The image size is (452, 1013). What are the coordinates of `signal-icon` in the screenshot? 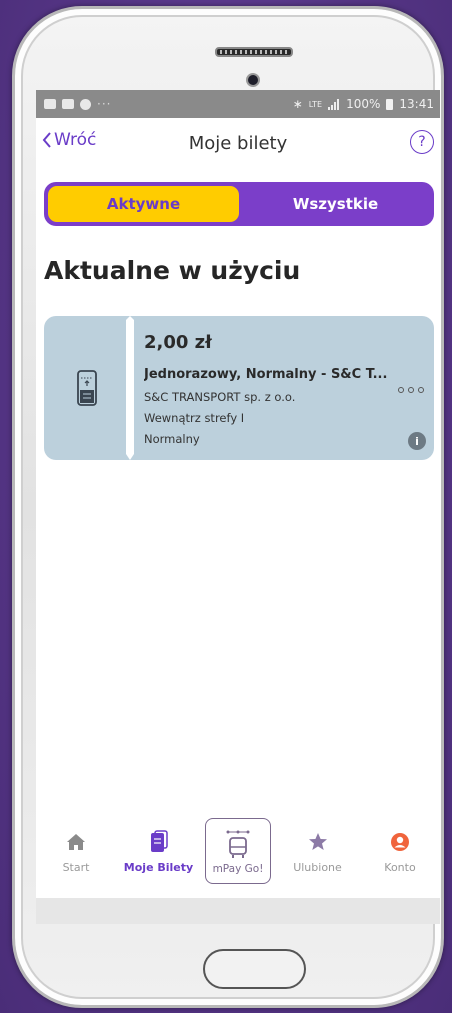 It's located at (334, 104).